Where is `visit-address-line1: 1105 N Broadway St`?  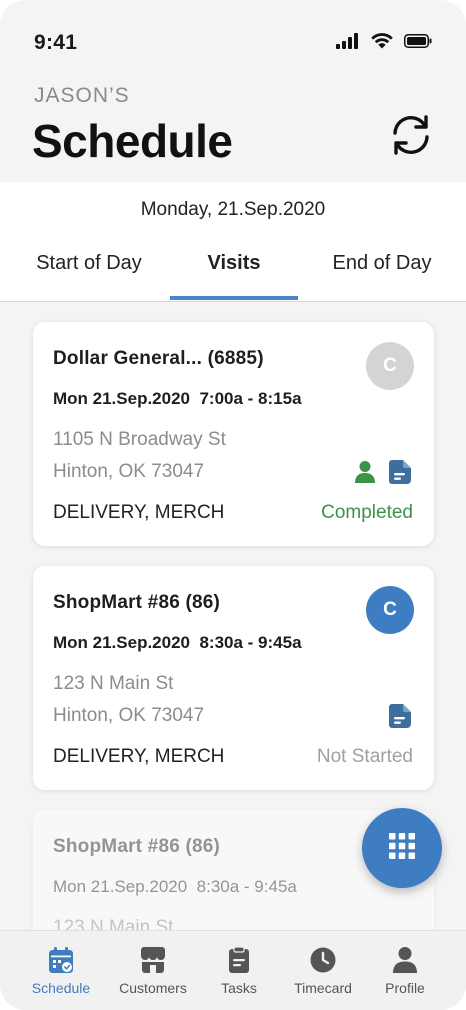
visit-address-line1: 1105 N Broadway St is located at coordinates (139, 439).